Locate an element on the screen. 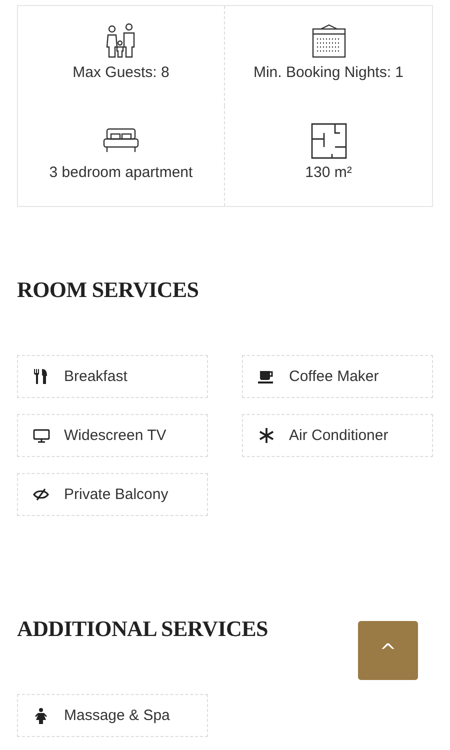 The height and width of the screenshot is (750, 450). floor-plan-icon is located at coordinates (328, 141).